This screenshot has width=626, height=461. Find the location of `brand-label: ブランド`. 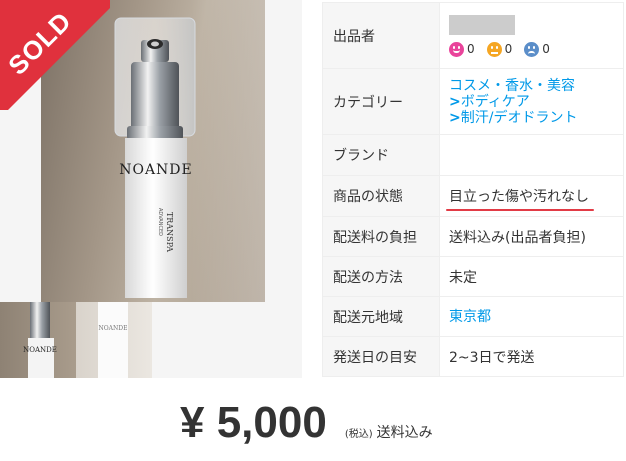

brand-label: ブランド is located at coordinates (381, 155).